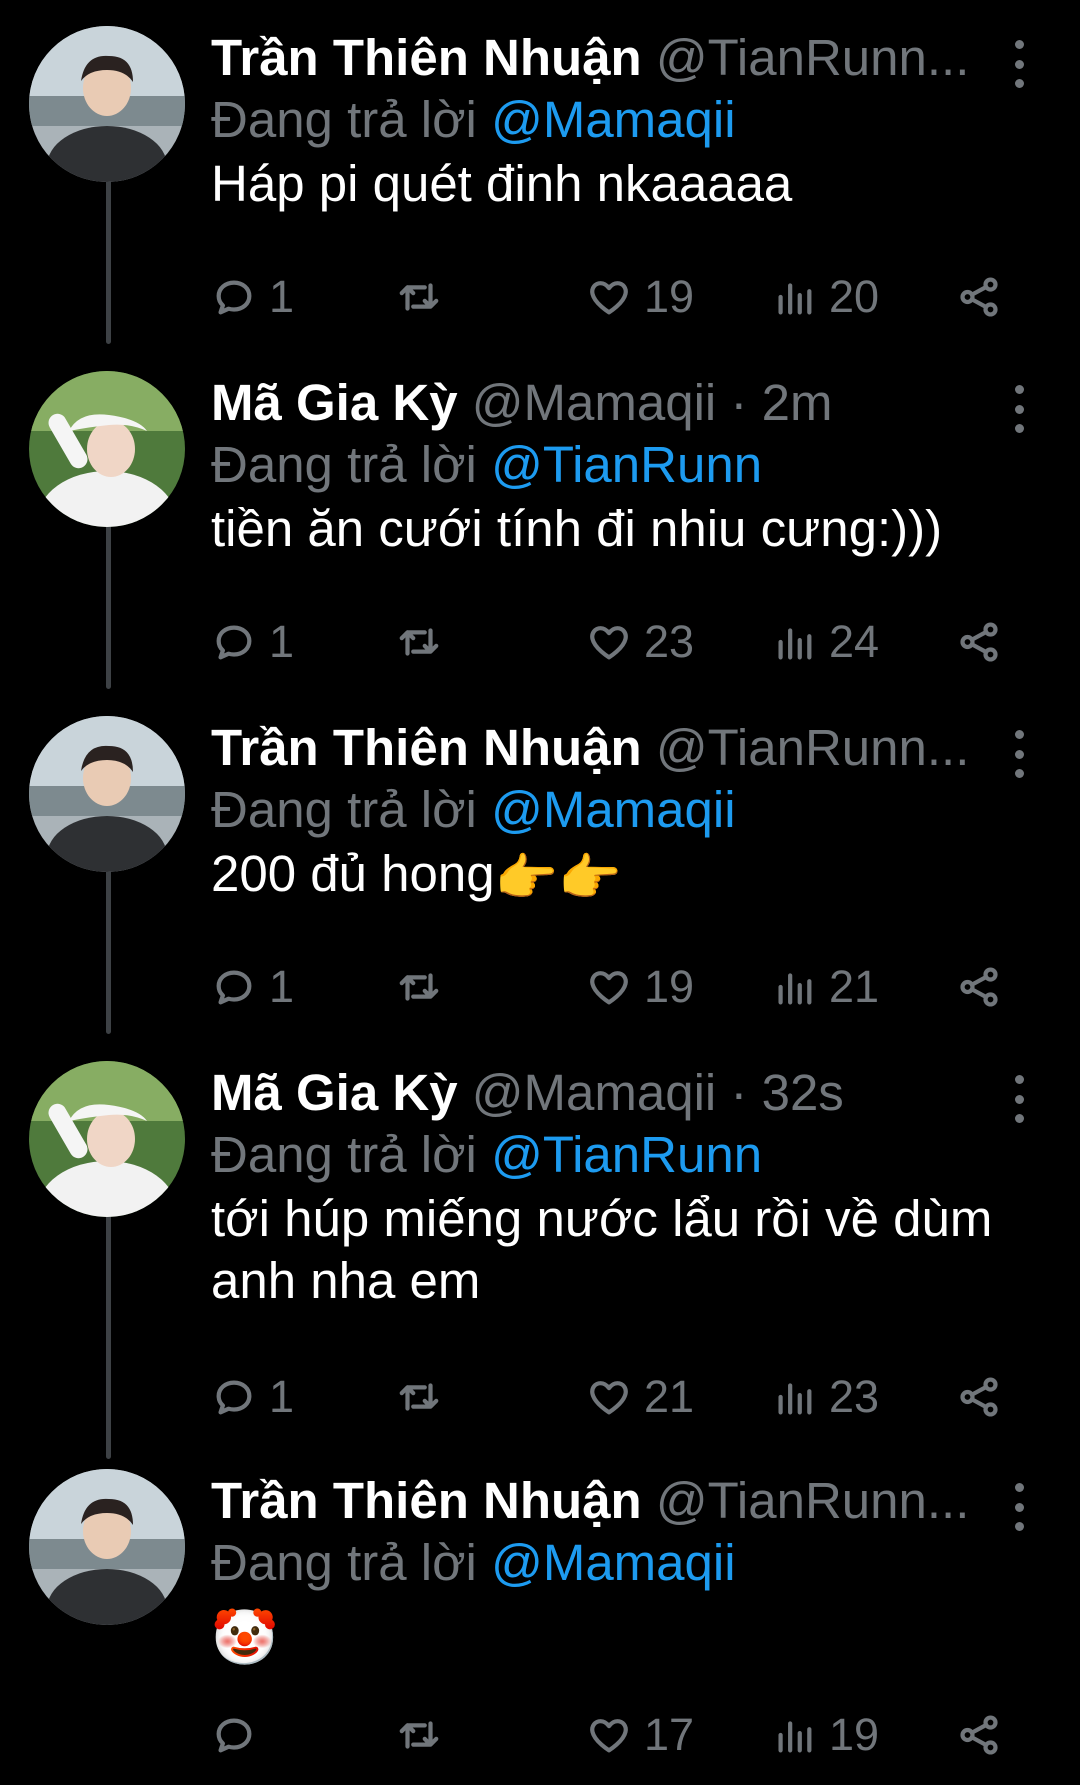 The width and height of the screenshot is (1080, 1785). Describe the element at coordinates (657, 1092) in the screenshot. I see `user-handle: @Mamaqii · 32s` at that location.